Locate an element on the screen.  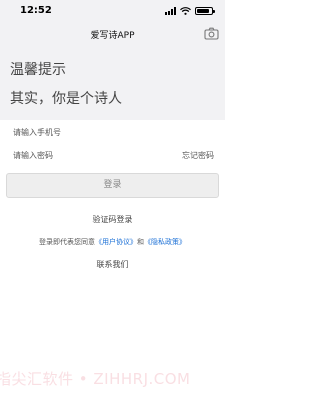
password-input is located at coordinates (88, 155).